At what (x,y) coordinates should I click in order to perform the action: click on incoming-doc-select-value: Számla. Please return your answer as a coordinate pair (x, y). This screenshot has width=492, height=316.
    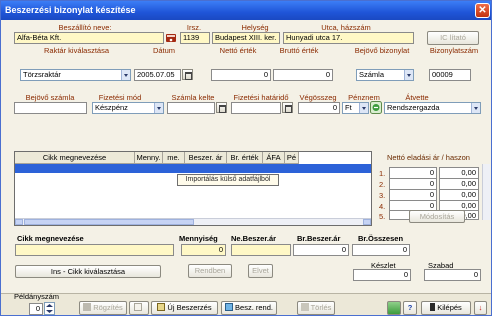
    Looking at the image, I should click on (372, 74).